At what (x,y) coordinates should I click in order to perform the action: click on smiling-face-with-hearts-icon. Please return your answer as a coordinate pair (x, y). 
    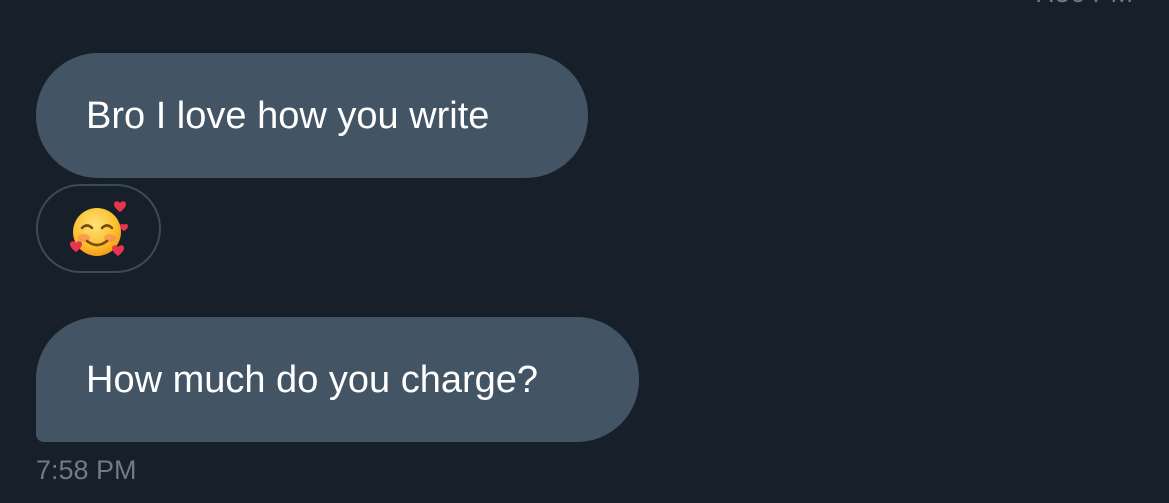
    Looking at the image, I should click on (99, 228).